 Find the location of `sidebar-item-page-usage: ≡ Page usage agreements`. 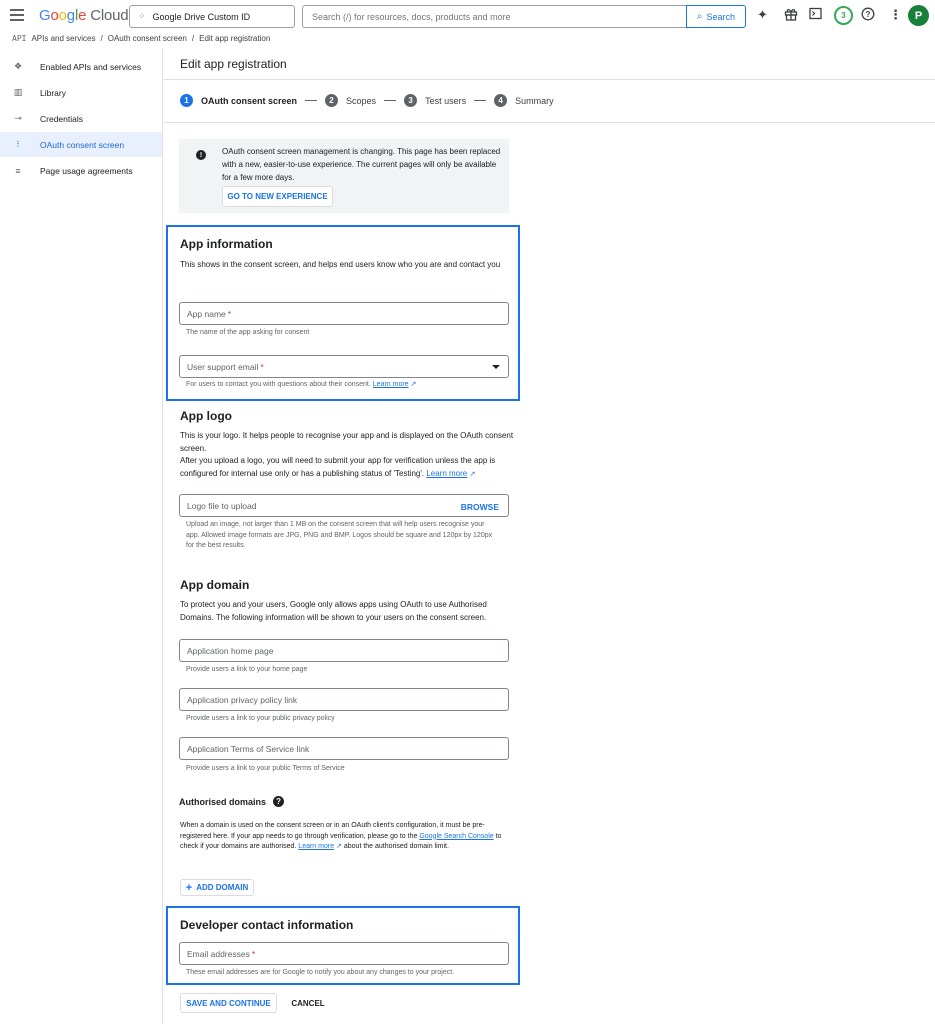

sidebar-item-page-usage: ≡ Page usage agreements is located at coordinates (81, 170).